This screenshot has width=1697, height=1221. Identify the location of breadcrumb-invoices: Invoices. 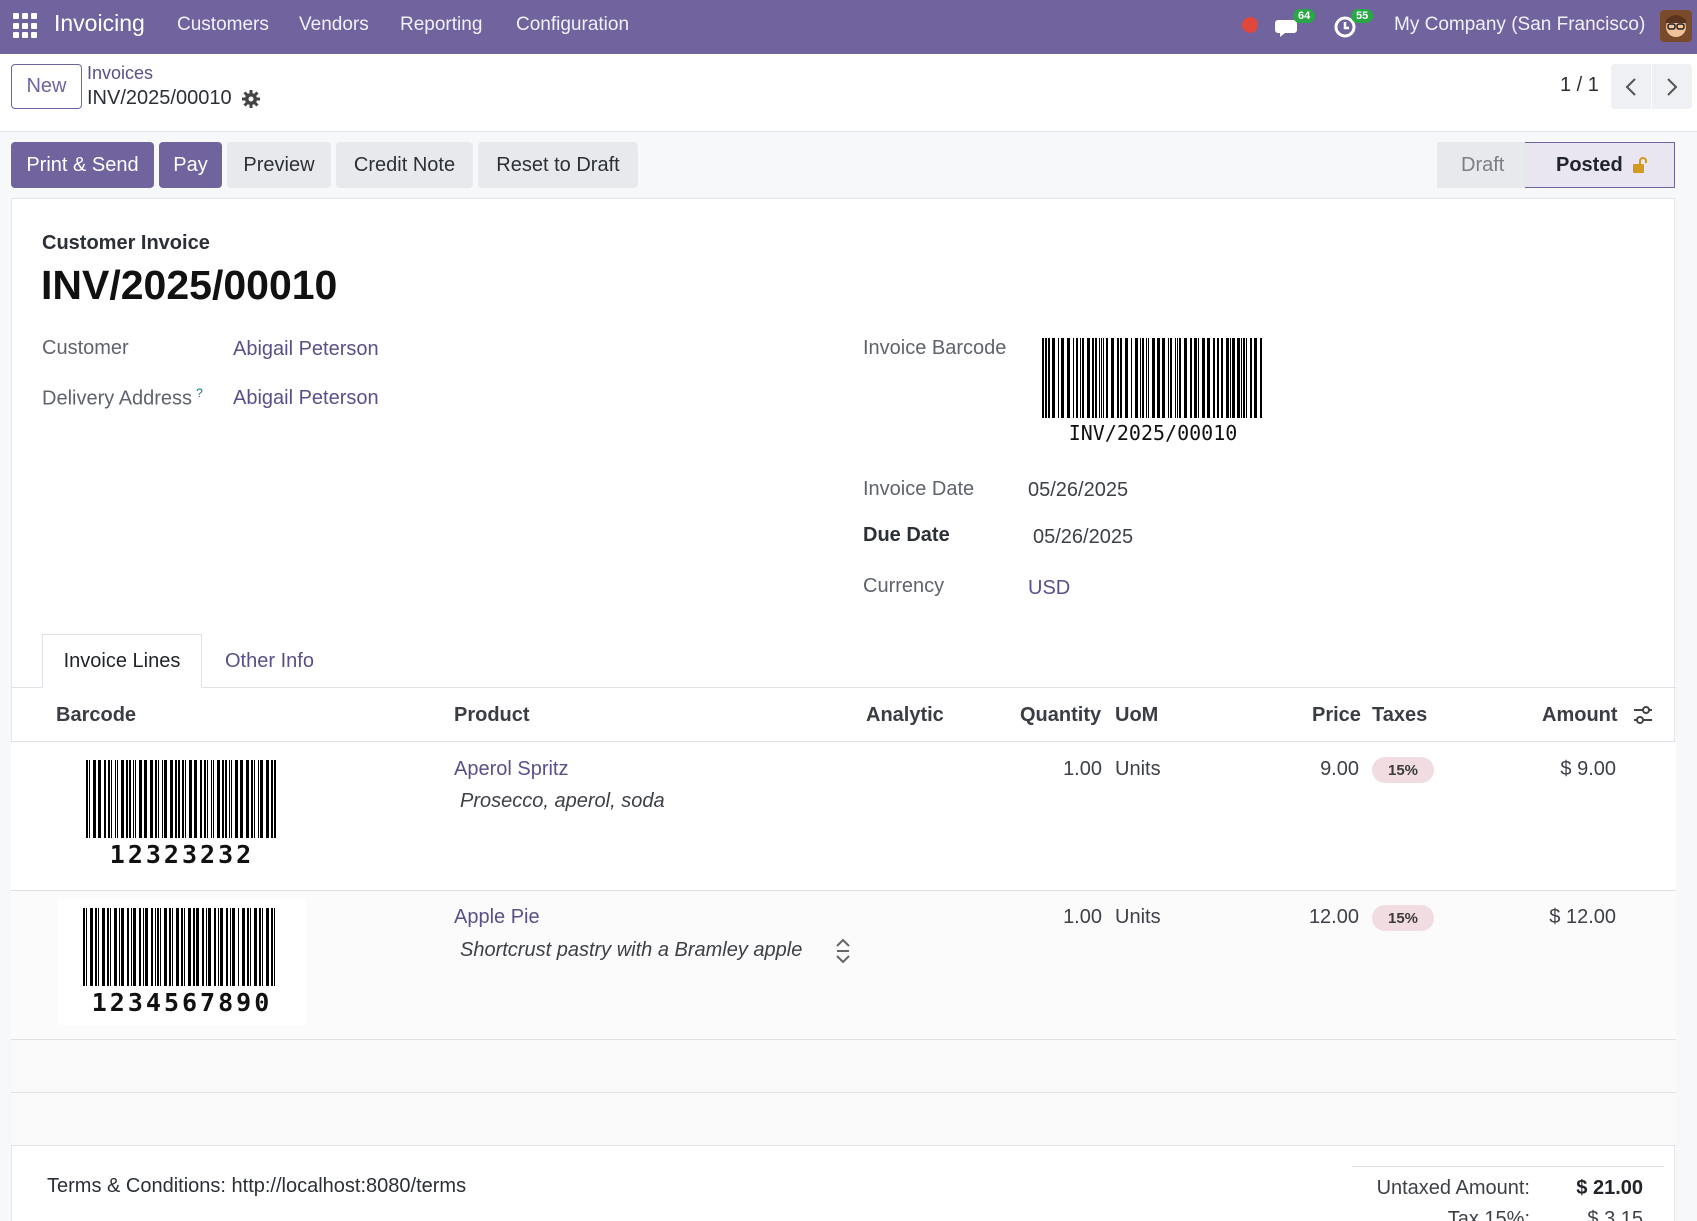
(120, 73).